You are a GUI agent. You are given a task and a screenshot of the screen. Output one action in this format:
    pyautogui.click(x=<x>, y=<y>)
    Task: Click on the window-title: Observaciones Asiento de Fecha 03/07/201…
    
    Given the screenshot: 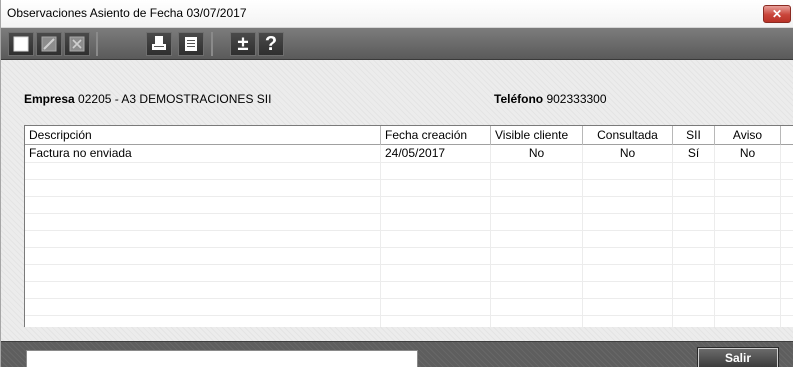 What is the action you would take?
    pyautogui.click(x=127, y=13)
    